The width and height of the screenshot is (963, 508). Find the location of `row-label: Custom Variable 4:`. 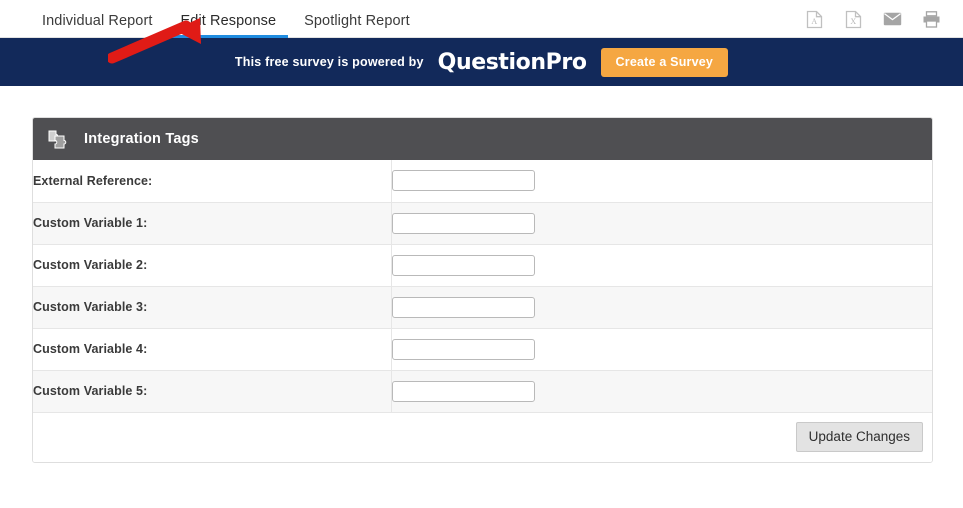

row-label: Custom Variable 4: is located at coordinates (212, 349).